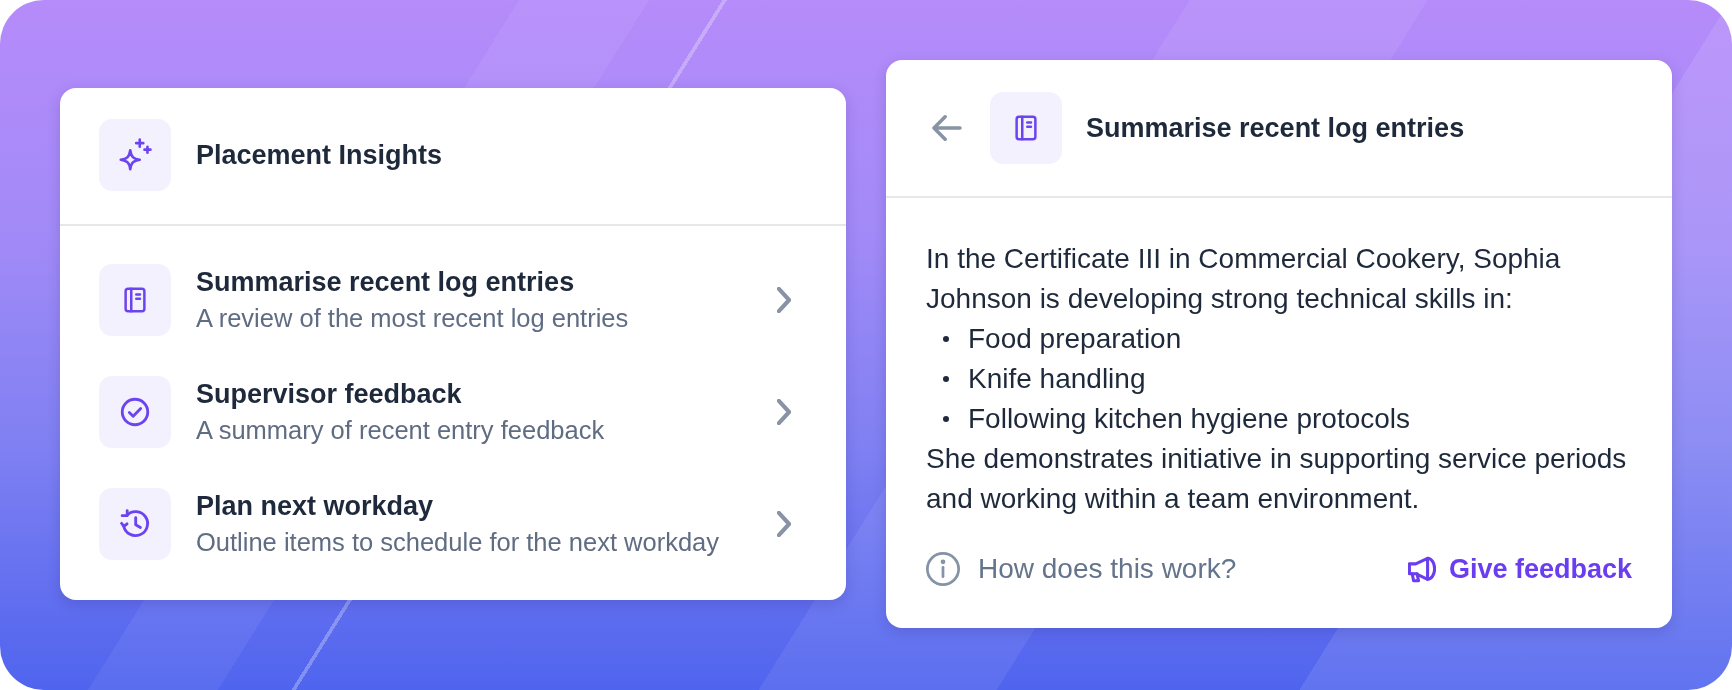  What do you see at coordinates (315, 506) in the screenshot?
I see `option-title: Plan next workday` at bounding box center [315, 506].